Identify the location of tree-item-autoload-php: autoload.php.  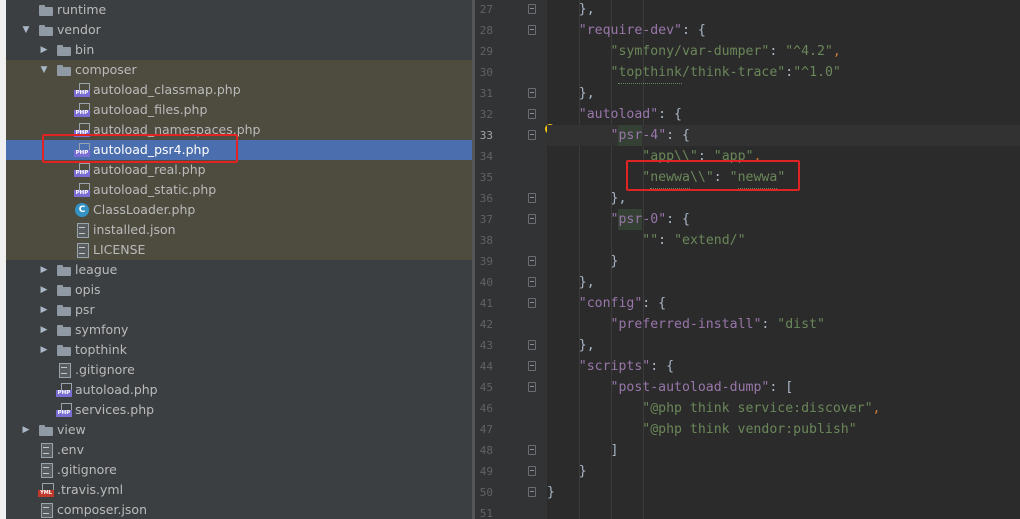
(239, 390).